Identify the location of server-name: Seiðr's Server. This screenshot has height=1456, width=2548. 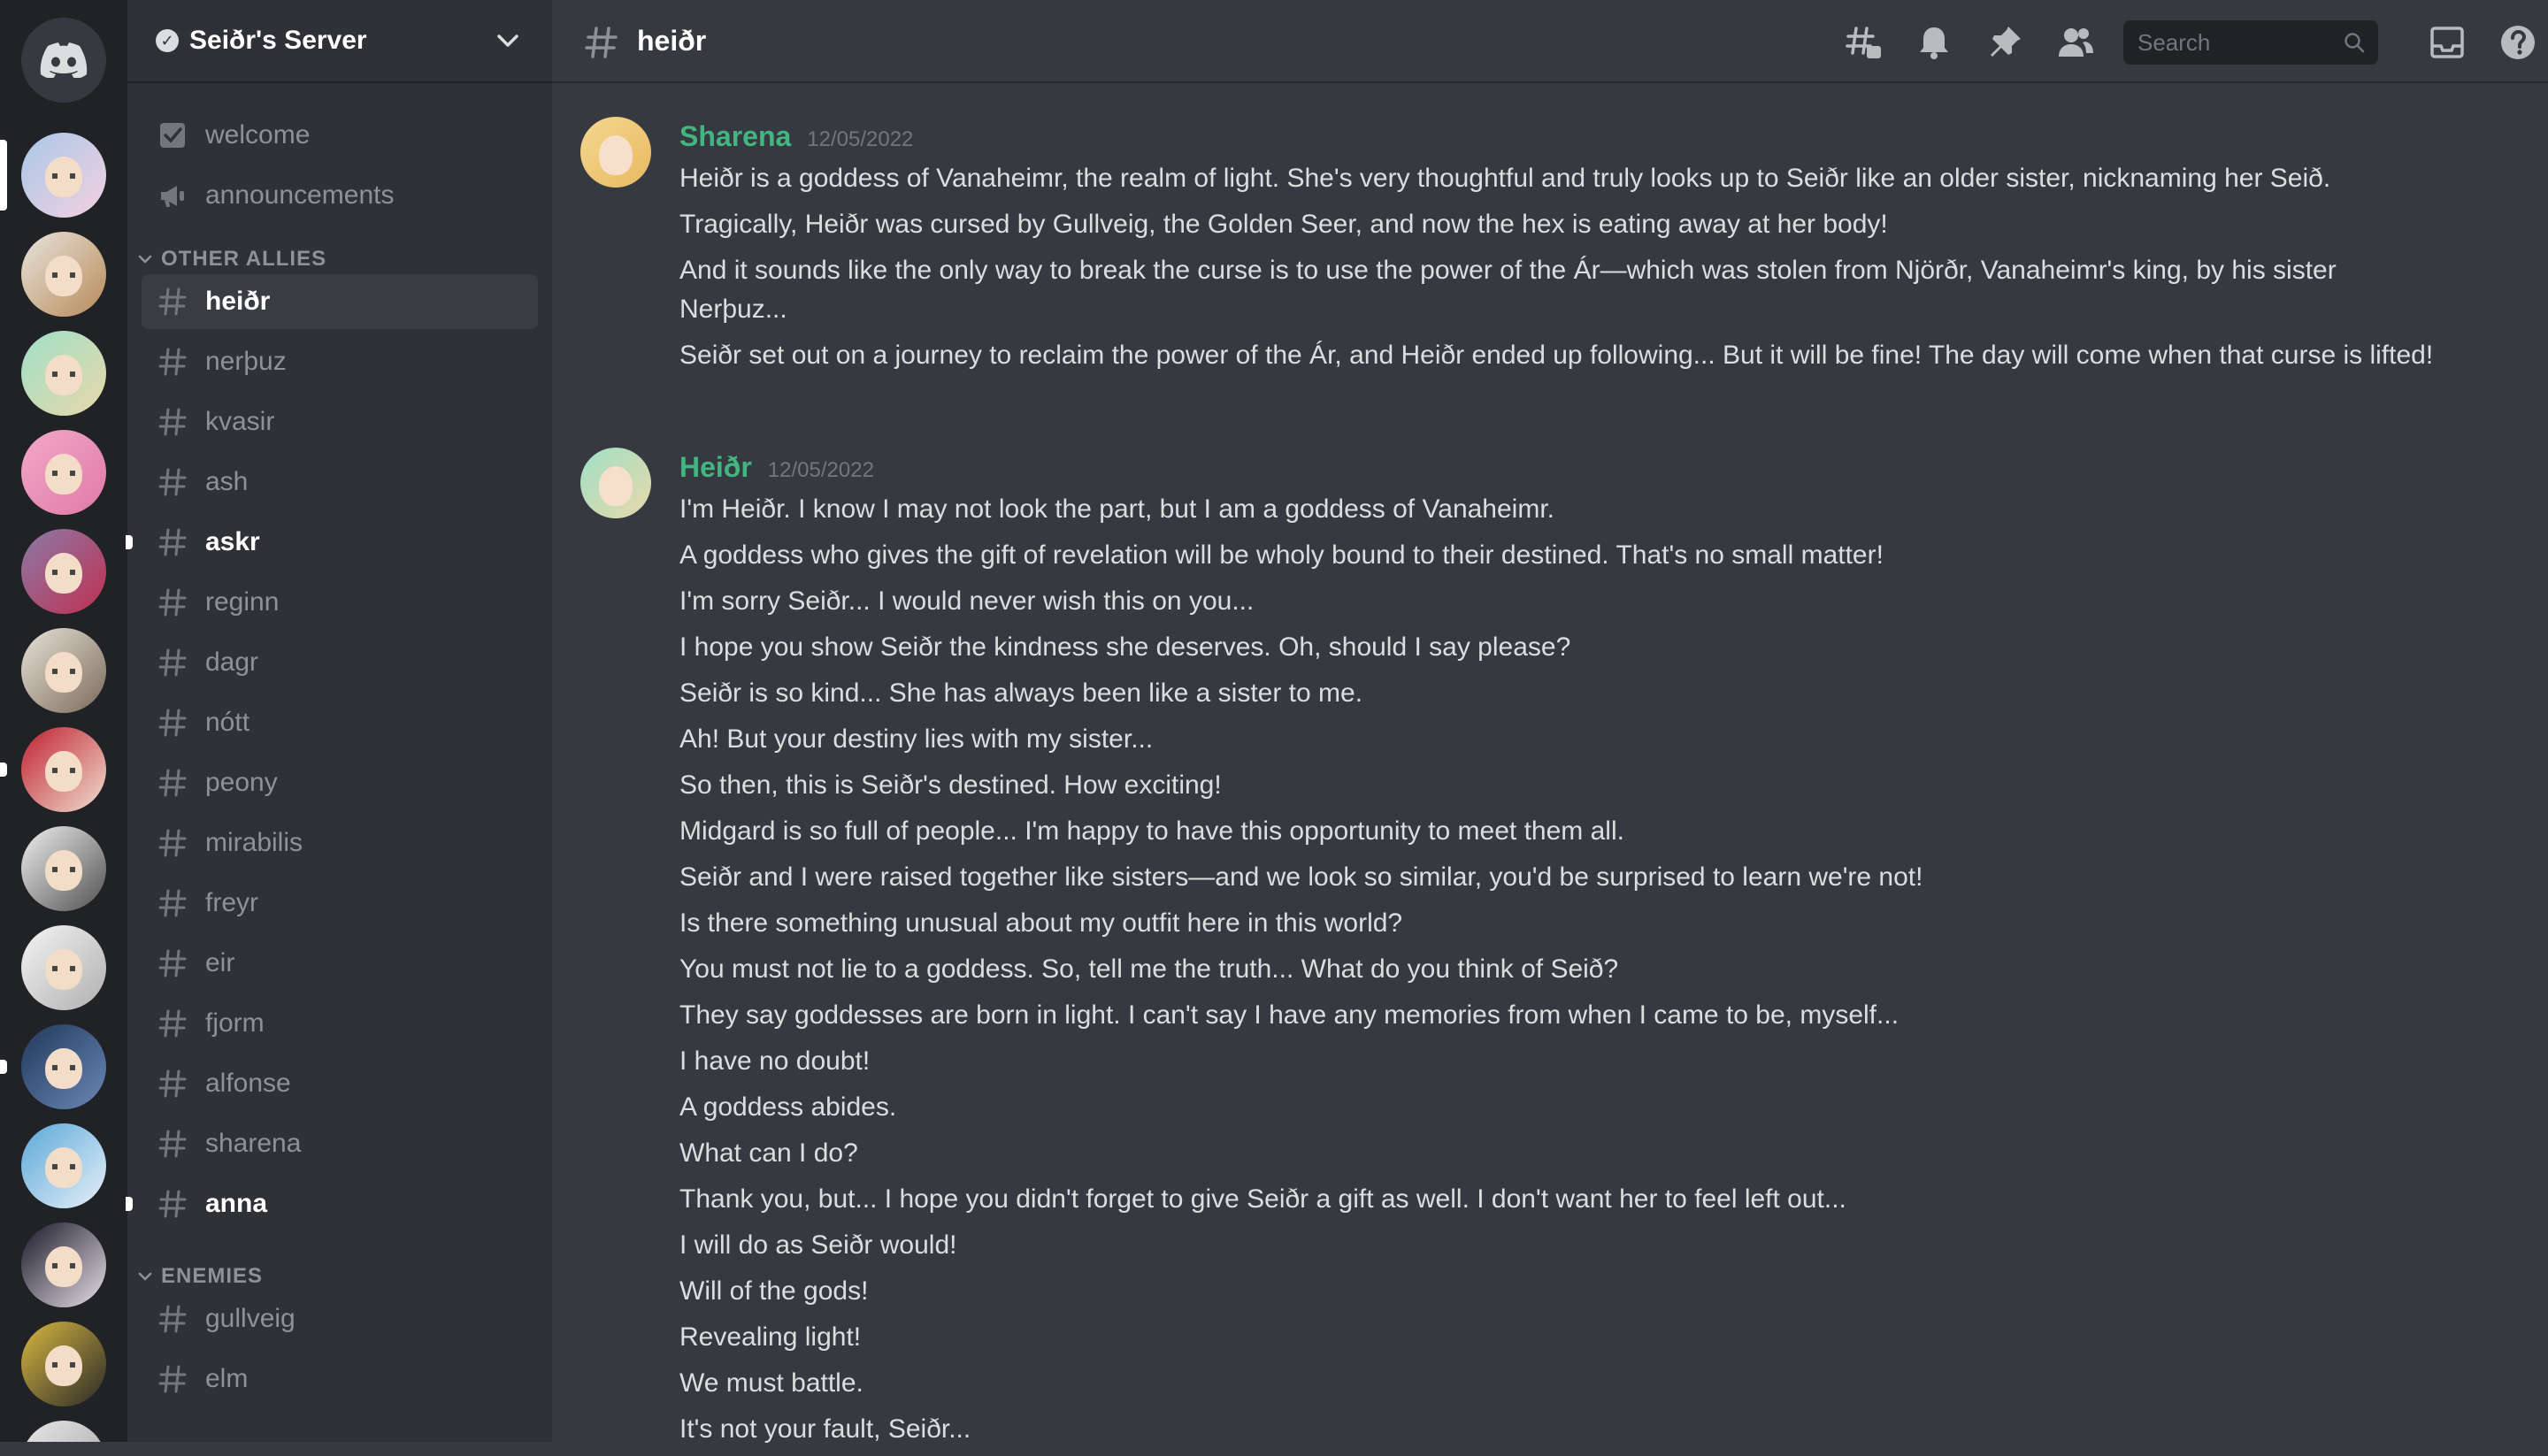
(278, 40).